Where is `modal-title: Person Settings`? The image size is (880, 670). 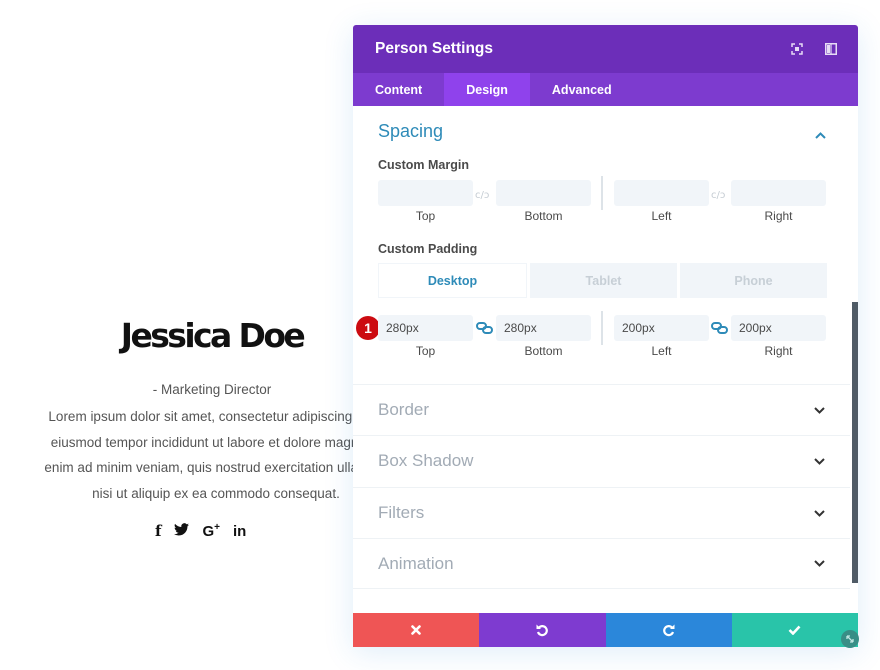
modal-title: Person Settings is located at coordinates (434, 48).